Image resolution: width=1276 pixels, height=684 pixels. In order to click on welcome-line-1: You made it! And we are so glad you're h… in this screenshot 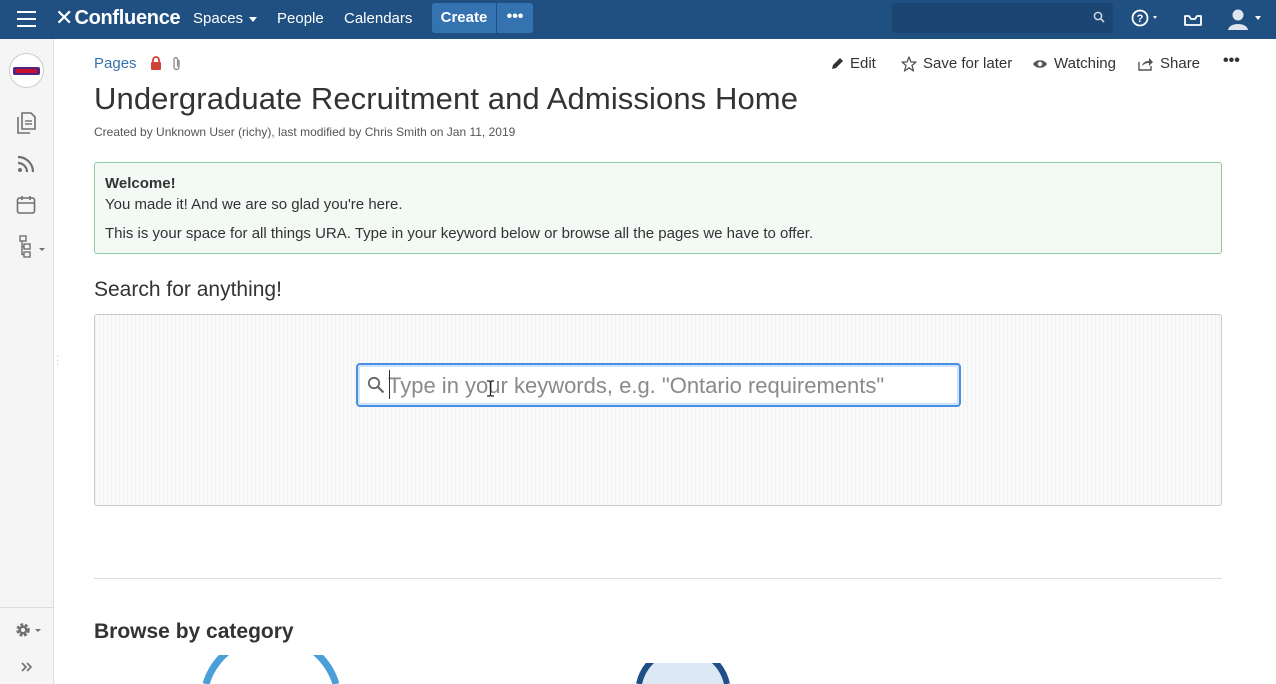, I will do `click(254, 204)`.